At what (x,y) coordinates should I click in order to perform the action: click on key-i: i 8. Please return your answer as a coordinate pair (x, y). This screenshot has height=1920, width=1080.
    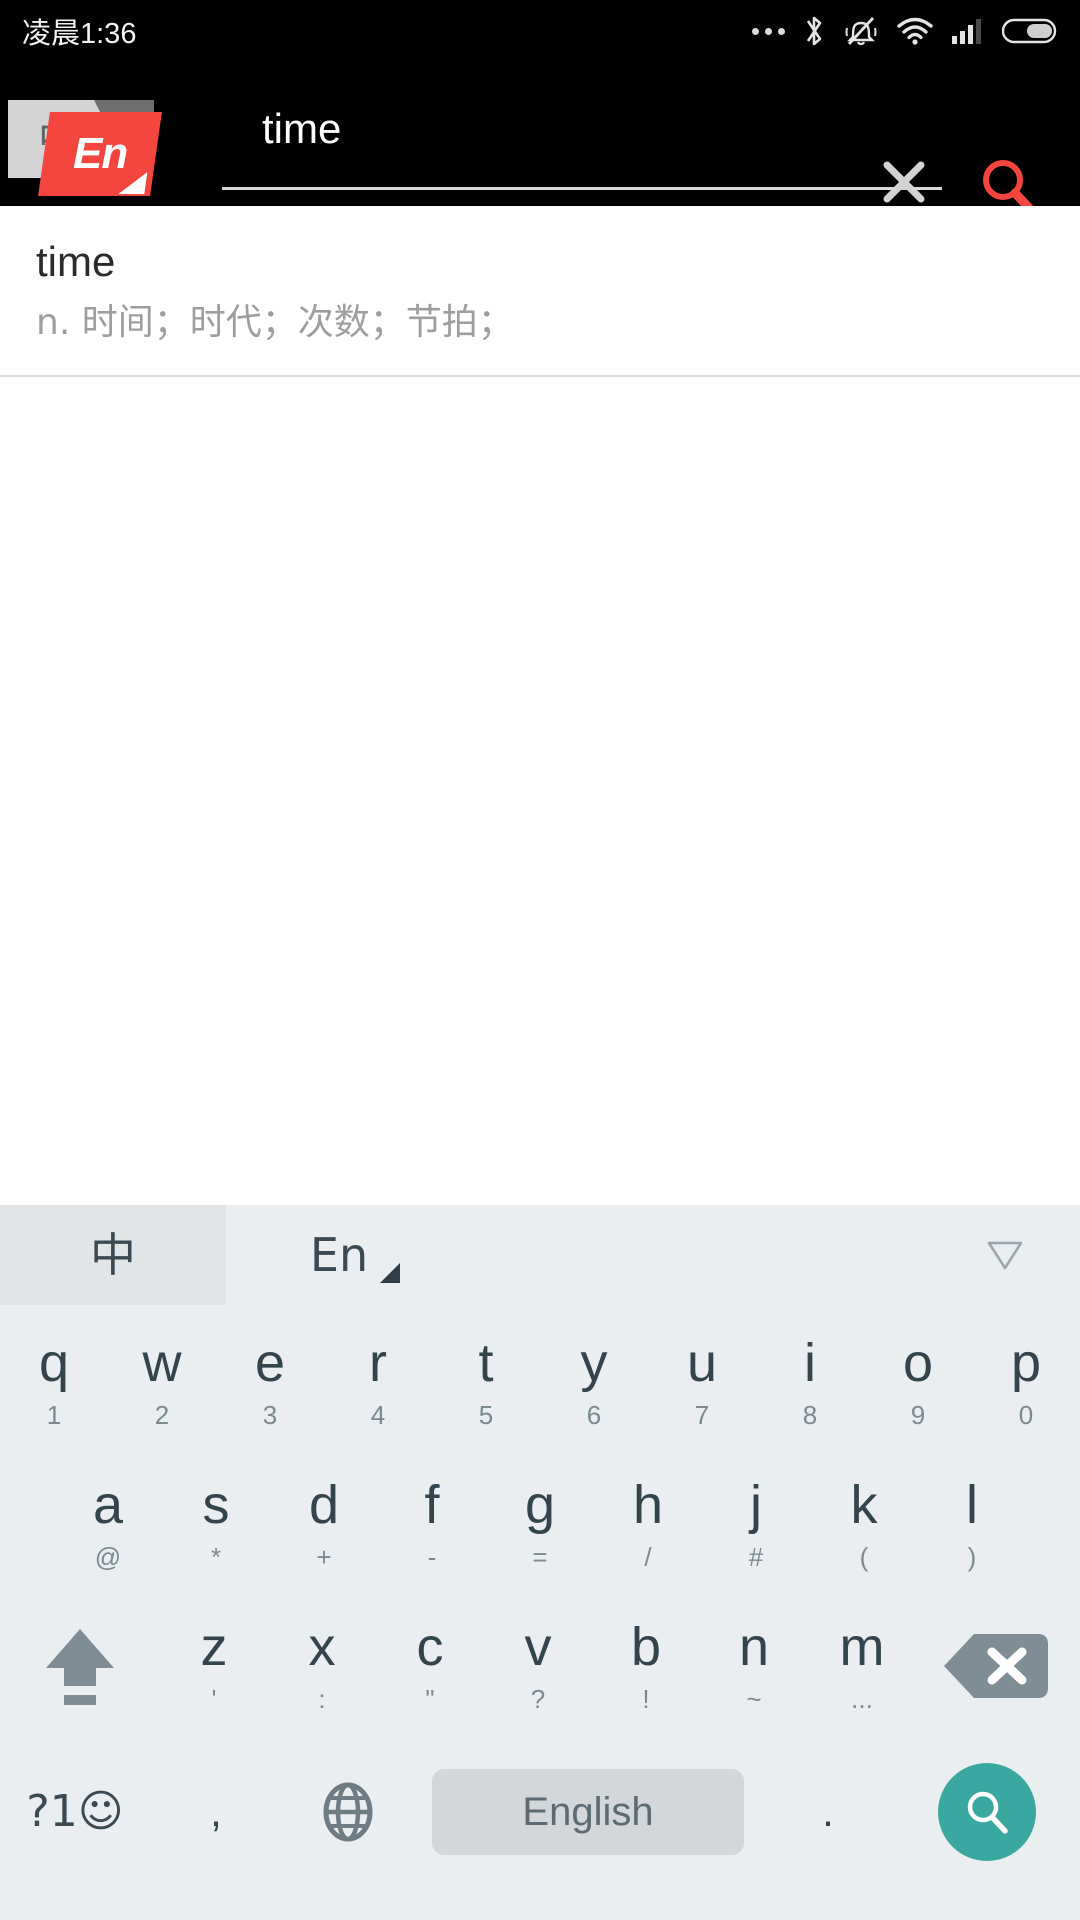
    Looking at the image, I should click on (810, 1382).